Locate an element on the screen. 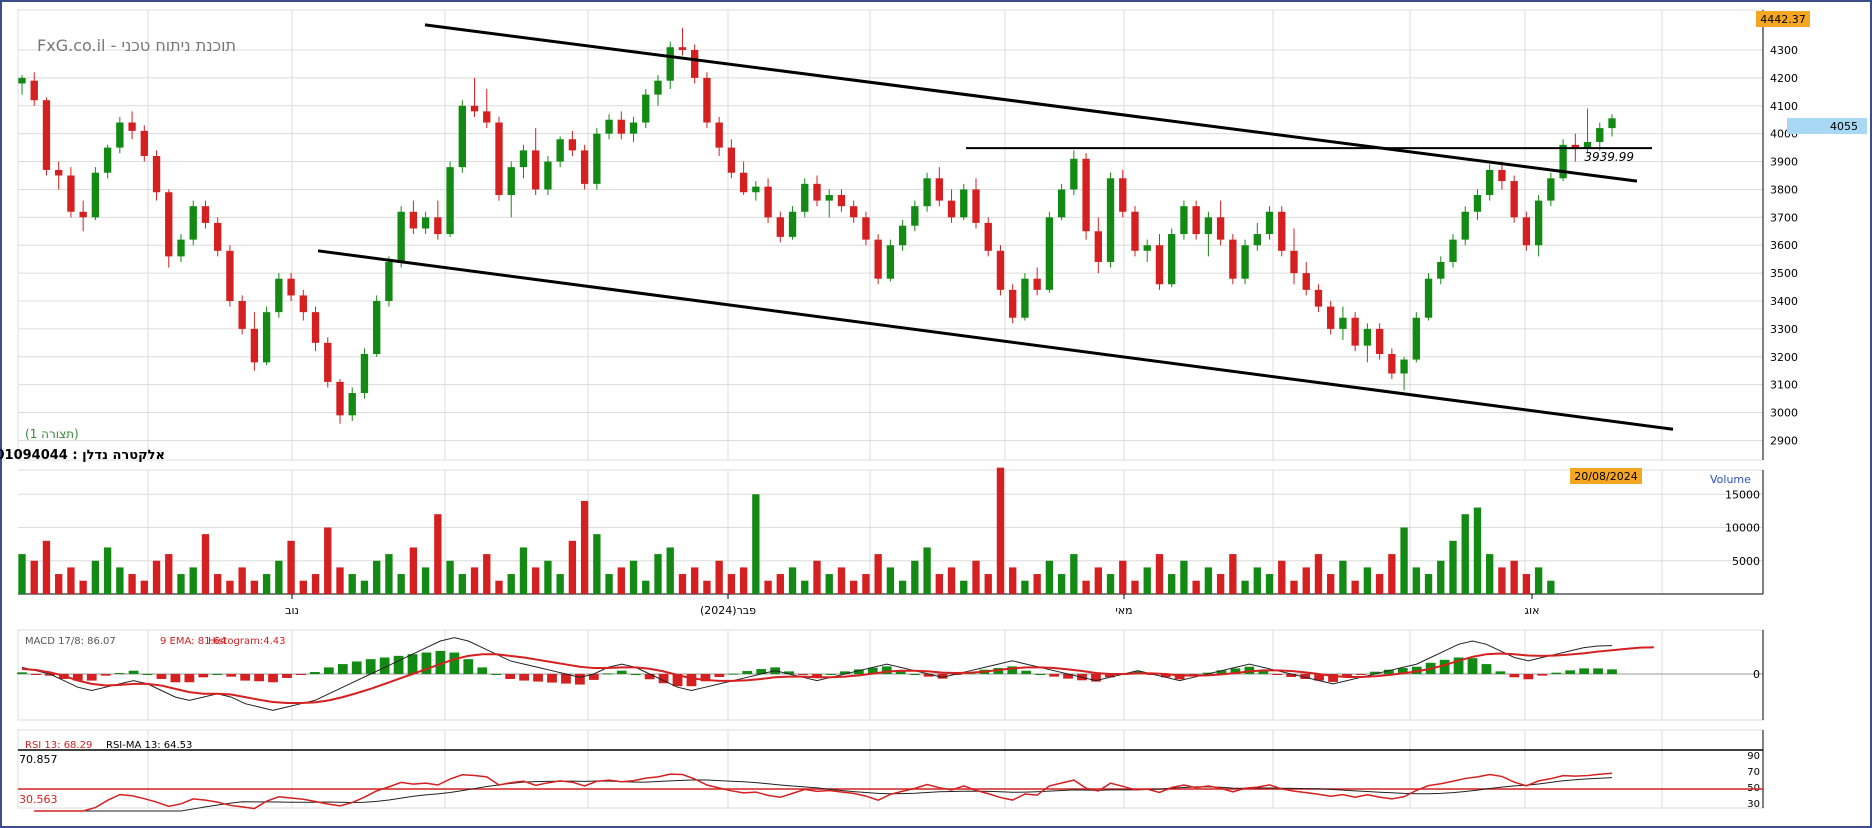  price-tick-label: 2900 is located at coordinates (1784, 440).